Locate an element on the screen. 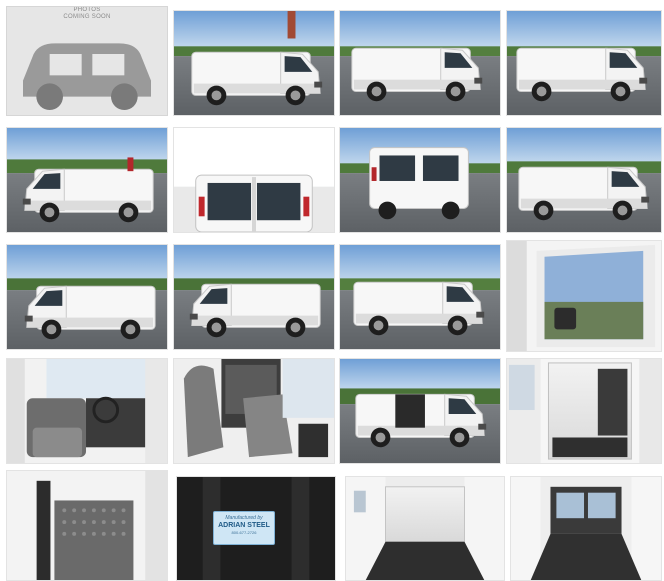  label-phone: 800-677-2726 is located at coordinates (244, 532).